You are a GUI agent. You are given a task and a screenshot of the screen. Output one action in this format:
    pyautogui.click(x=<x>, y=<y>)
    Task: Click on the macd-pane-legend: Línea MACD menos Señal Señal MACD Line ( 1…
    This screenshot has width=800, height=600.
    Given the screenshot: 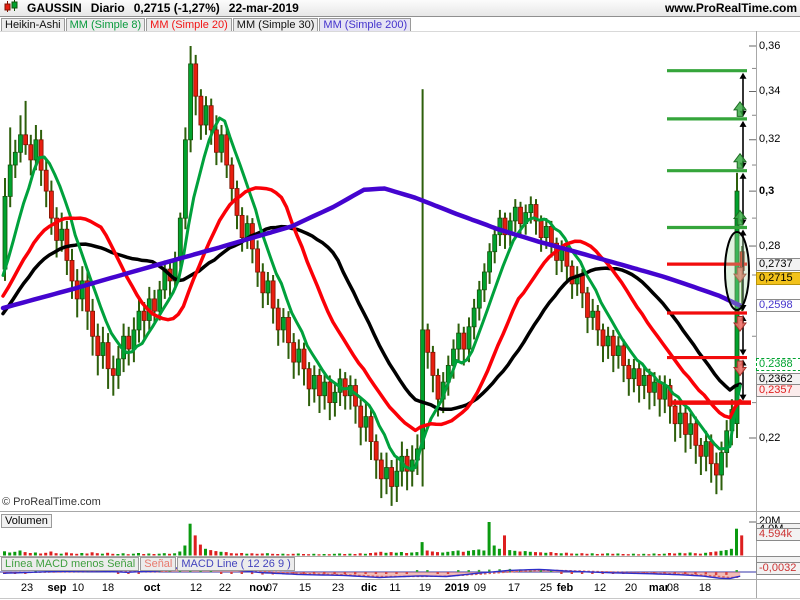 What is the action you would take?
    pyautogui.click(x=148, y=564)
    